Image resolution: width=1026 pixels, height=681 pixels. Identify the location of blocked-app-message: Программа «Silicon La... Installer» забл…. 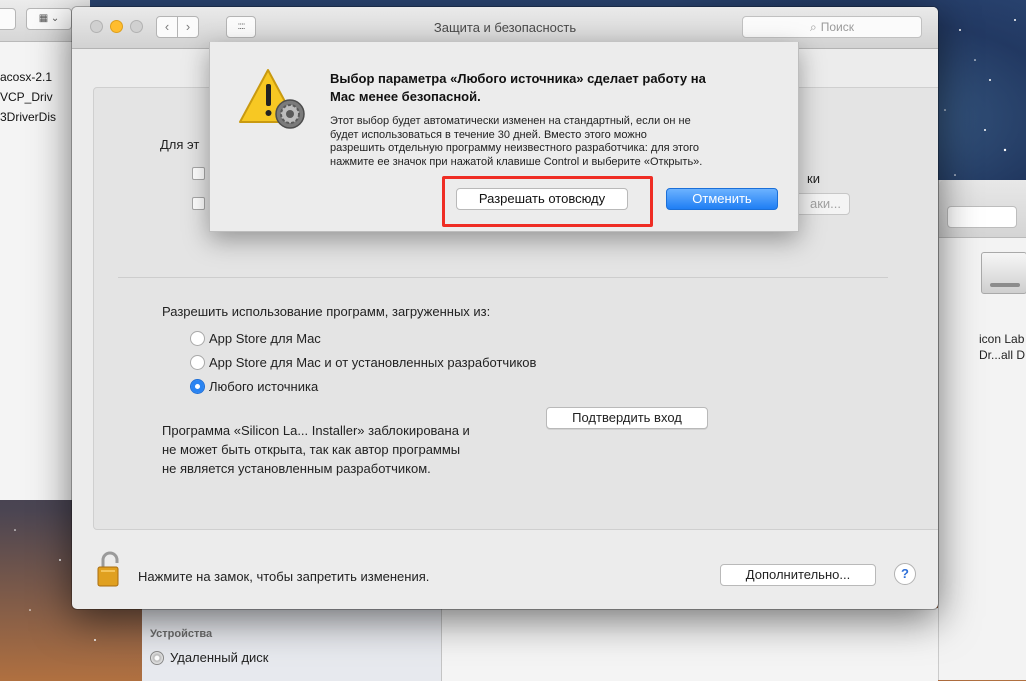
(352, 449).